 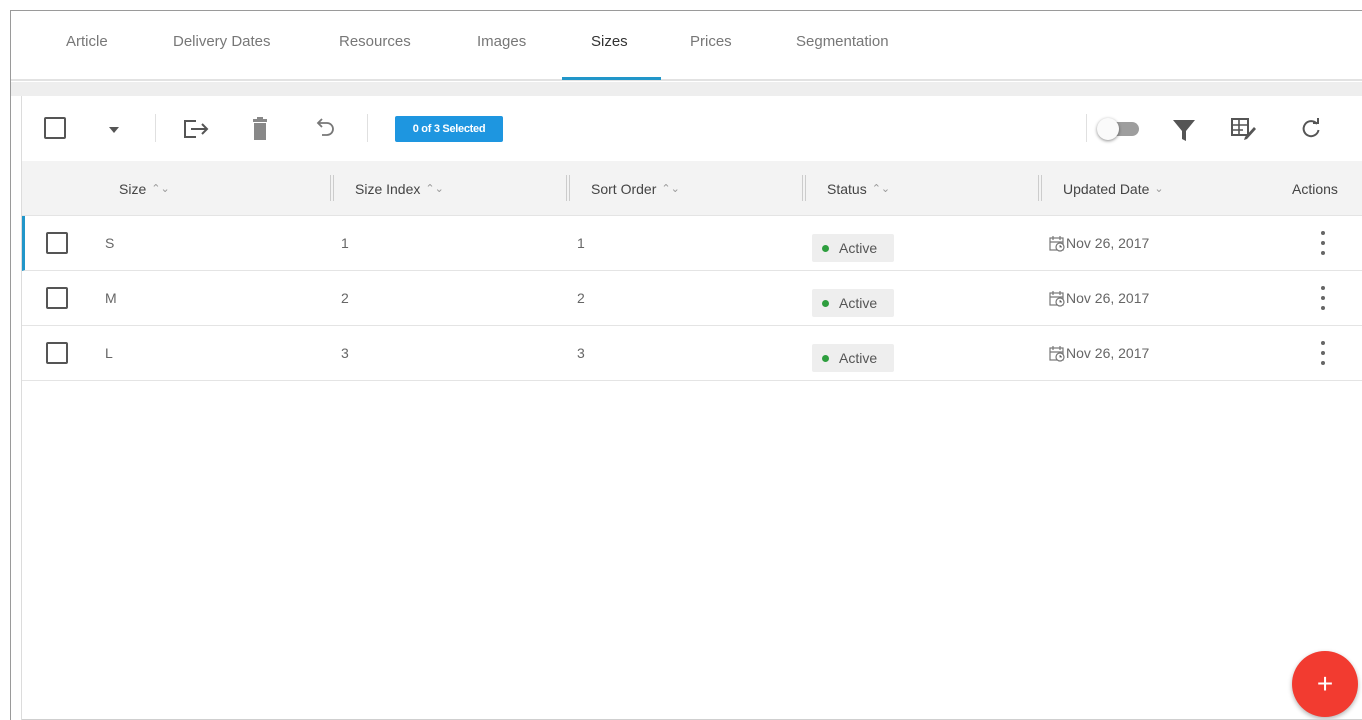 I want to click on edit-columns-icon, so click(x=1244, y=129).